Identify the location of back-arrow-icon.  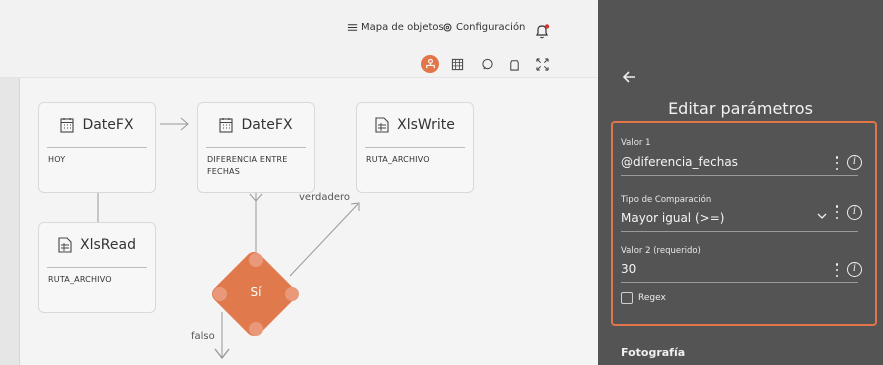
(629, 77).